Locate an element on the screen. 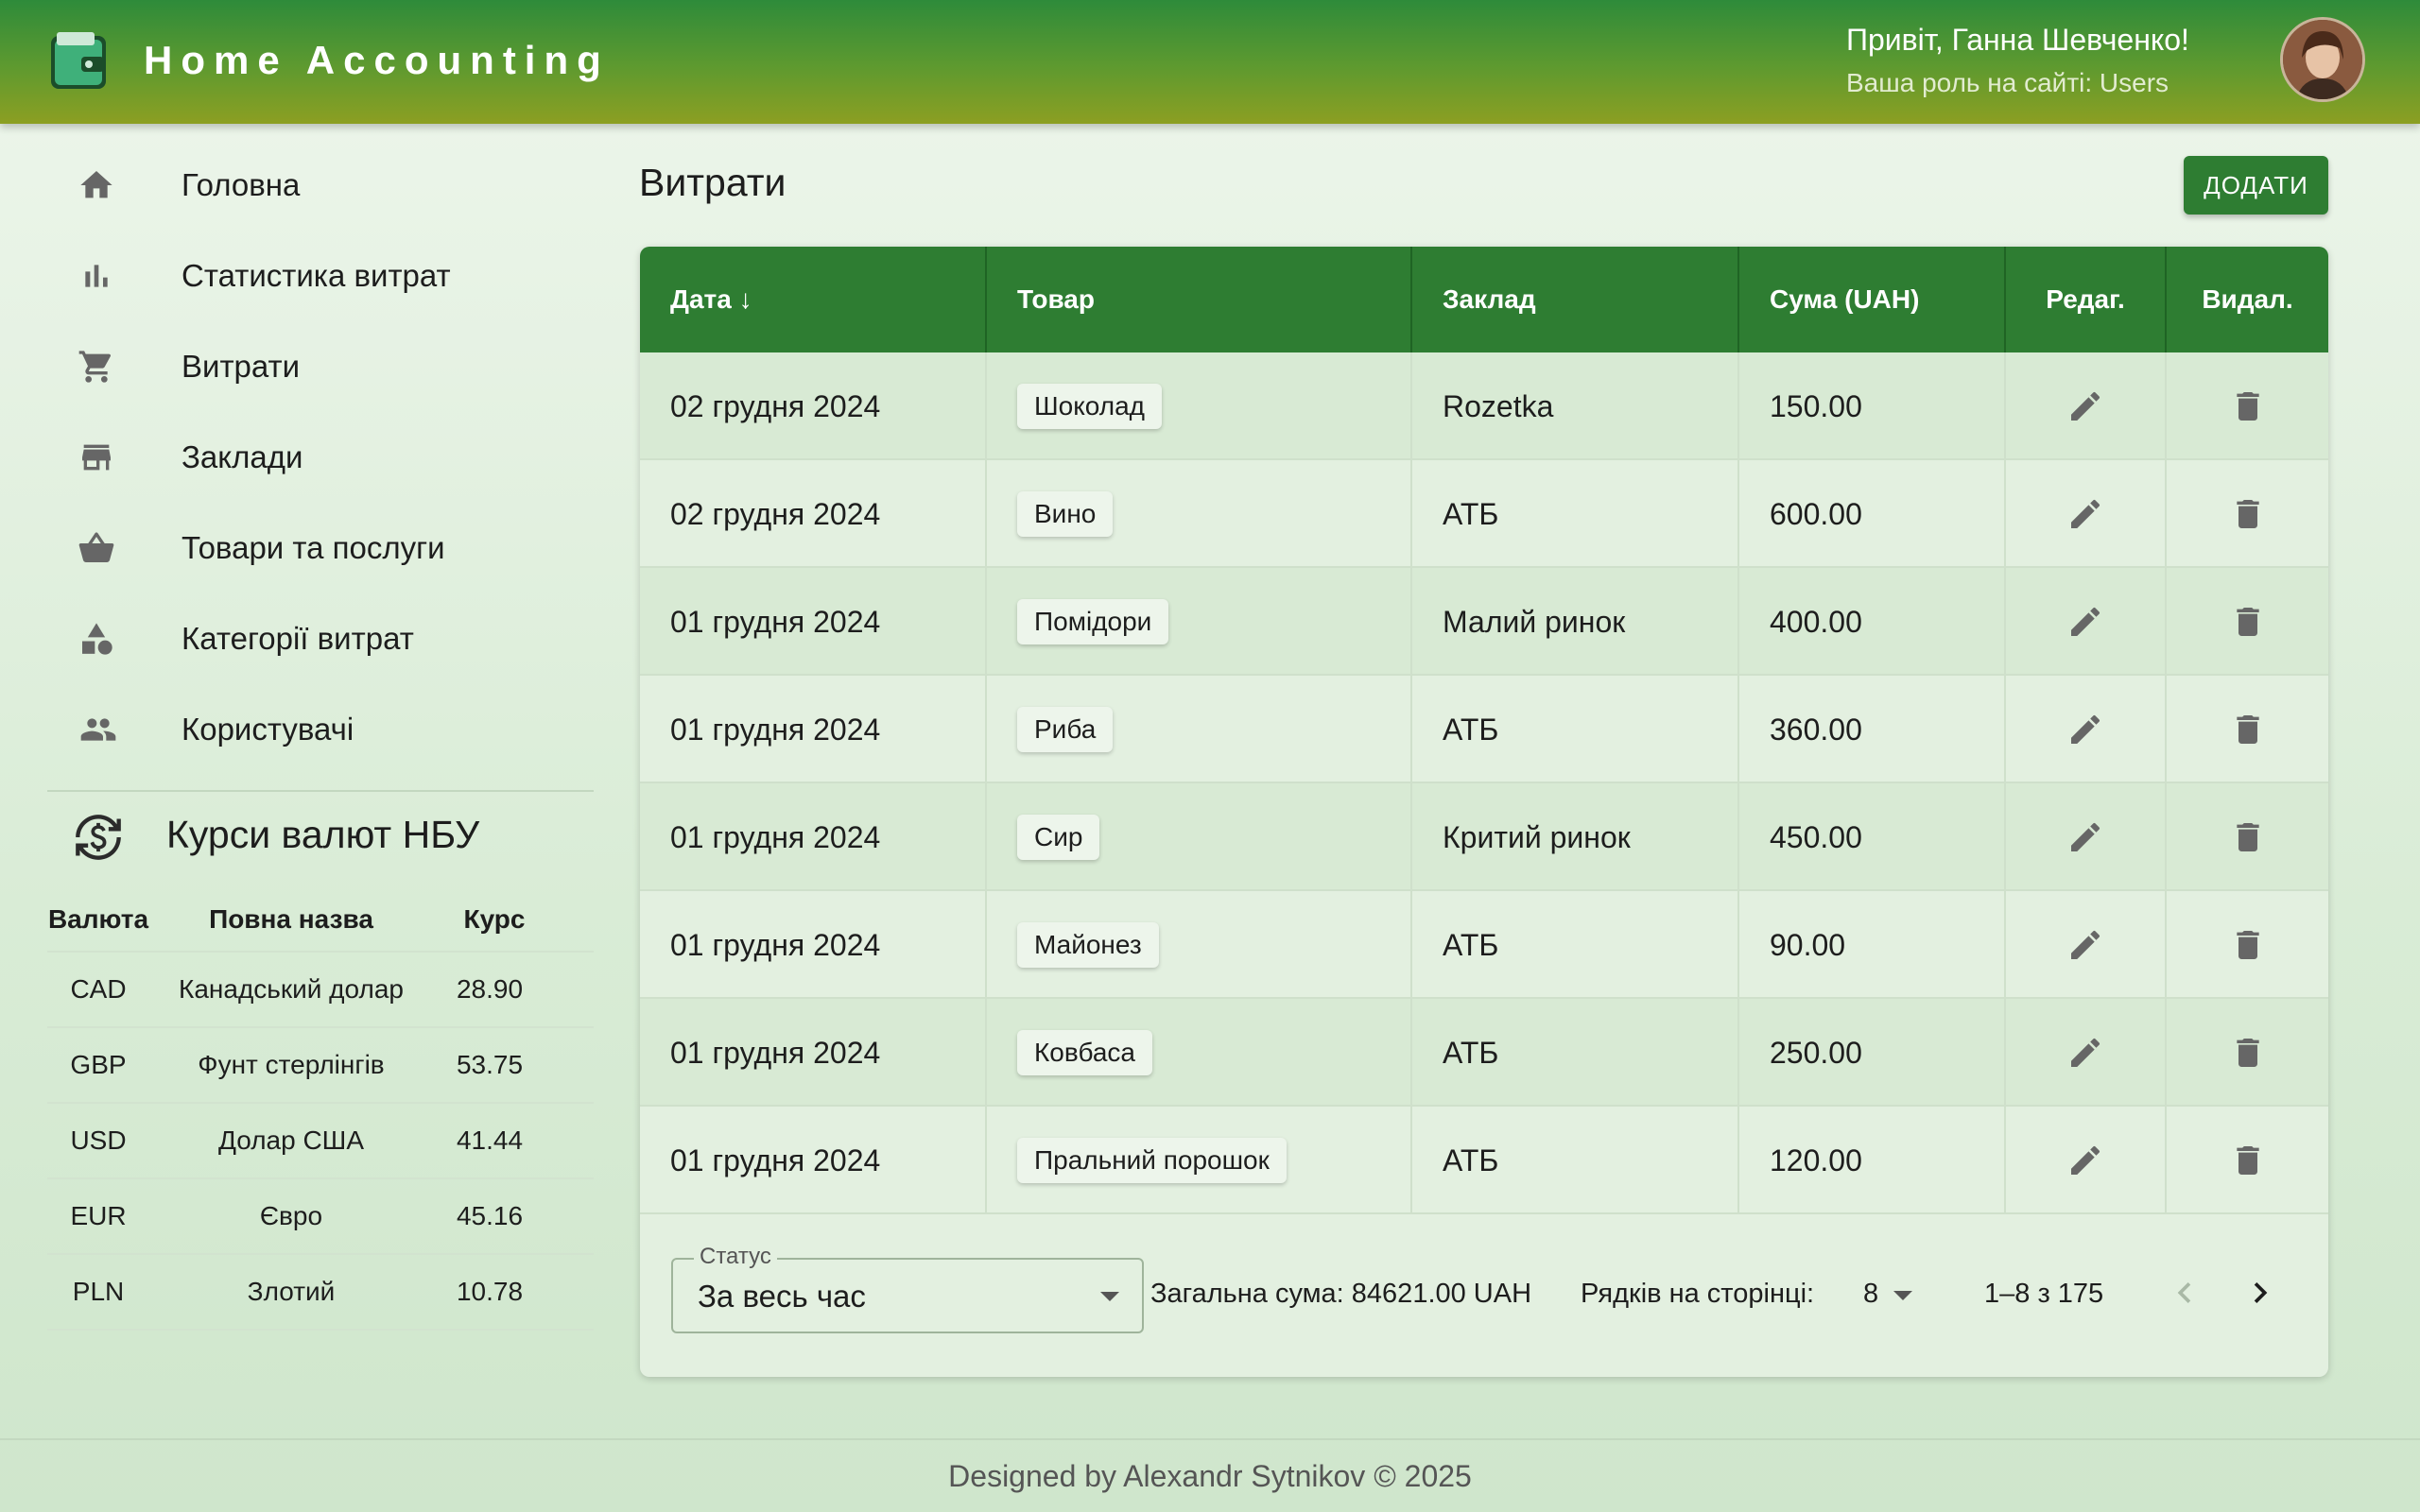 The image size is (2420, 1512). table-row: 01 грудня 2024 Риба АТБ 360.00 is located at coordinates (1484, 729).